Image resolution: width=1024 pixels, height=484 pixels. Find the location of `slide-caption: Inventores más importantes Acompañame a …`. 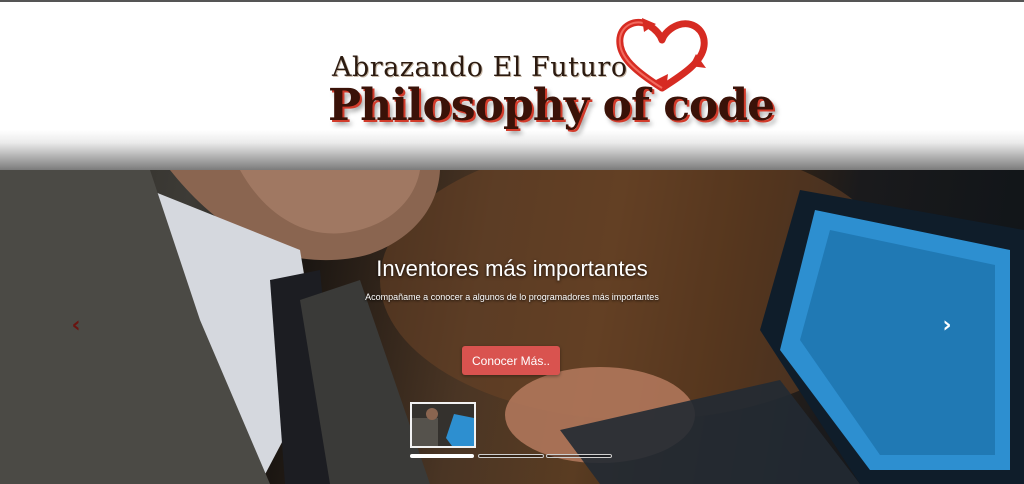

slide-caption: Inventores más importantes Acompañame a … is located at coordinates (512, 279).